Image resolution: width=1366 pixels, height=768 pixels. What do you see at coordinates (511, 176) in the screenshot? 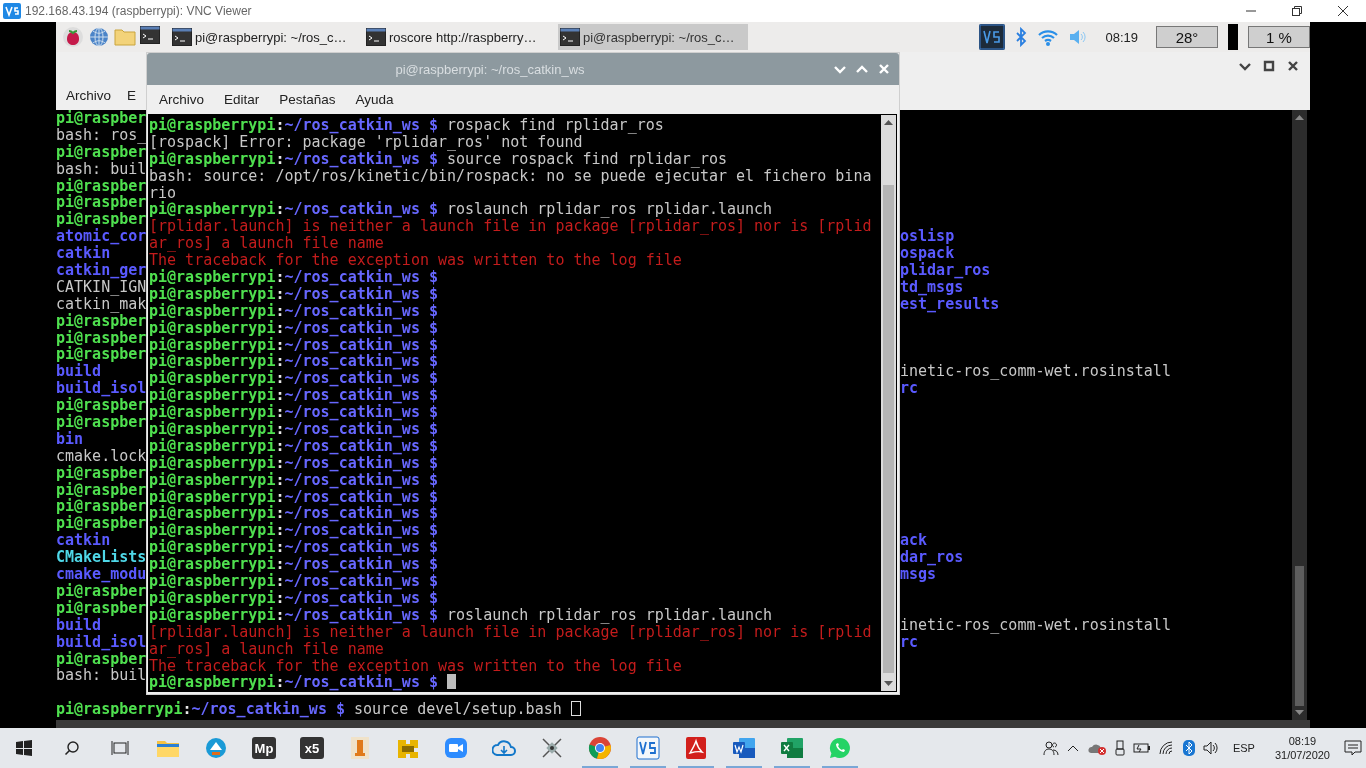
I see `terminal-line: bash: source: /opt/ros/kinetic/bin/rospack: no se puede ejecutar el fichero bina` at bounding box center [511, 176].